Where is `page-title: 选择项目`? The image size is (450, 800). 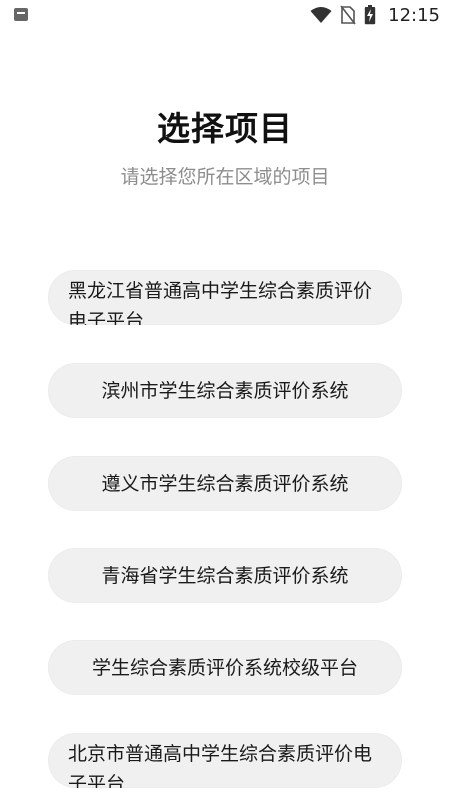 page-title: 选择项目 is located at coordinates (225, 128).